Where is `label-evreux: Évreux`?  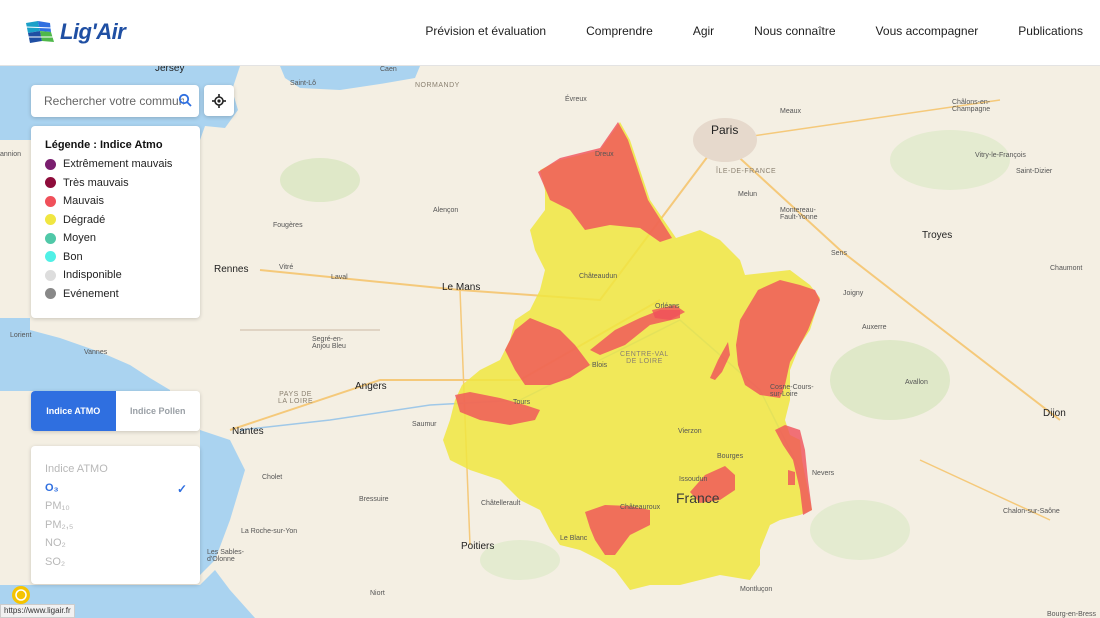
label-evreux: Évreux is located at coordinates (576, 99).